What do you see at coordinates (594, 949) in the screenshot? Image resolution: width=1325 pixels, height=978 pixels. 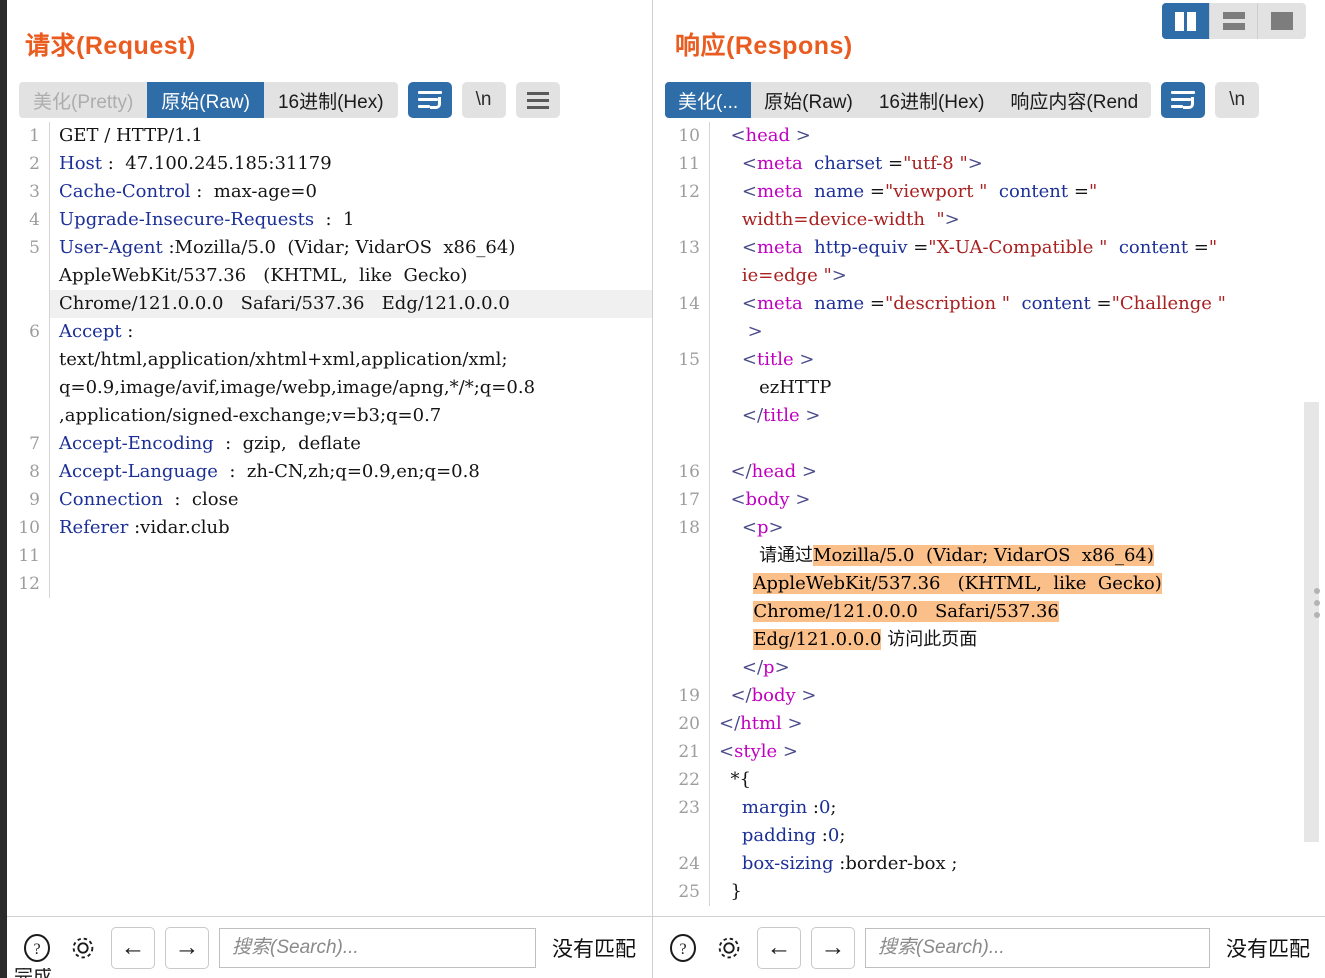 I see `request-match-status: 没有匹配` at bounding box center [594, 949].